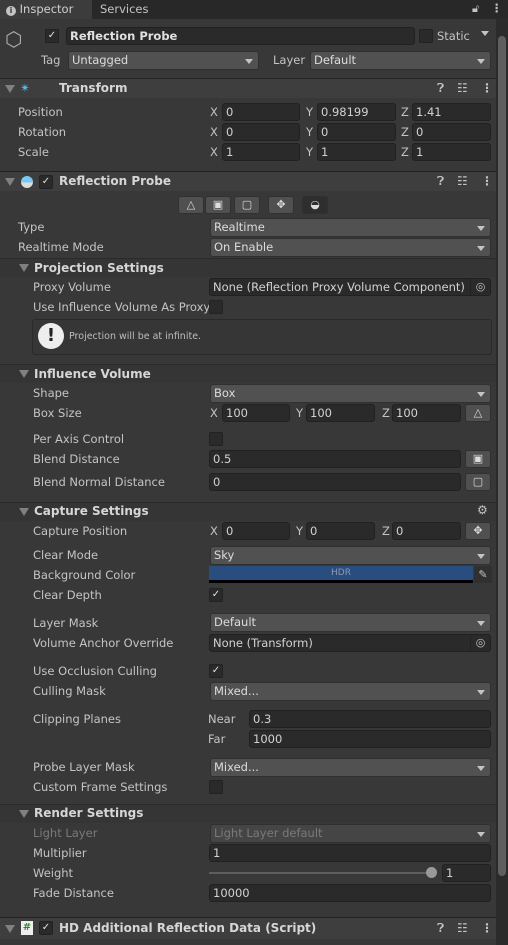  I want to click on z-field: 1.41, so click(451, 112).